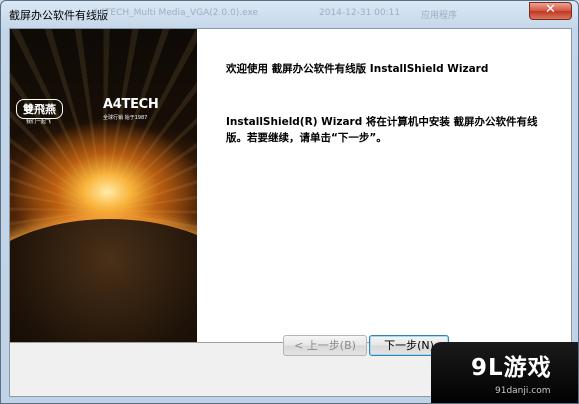 This screenshot has width=579, height=404. I want to click on background-filename: A4TECH_Multi Media_VGA(2.0.0).exe, so click(176, 13).